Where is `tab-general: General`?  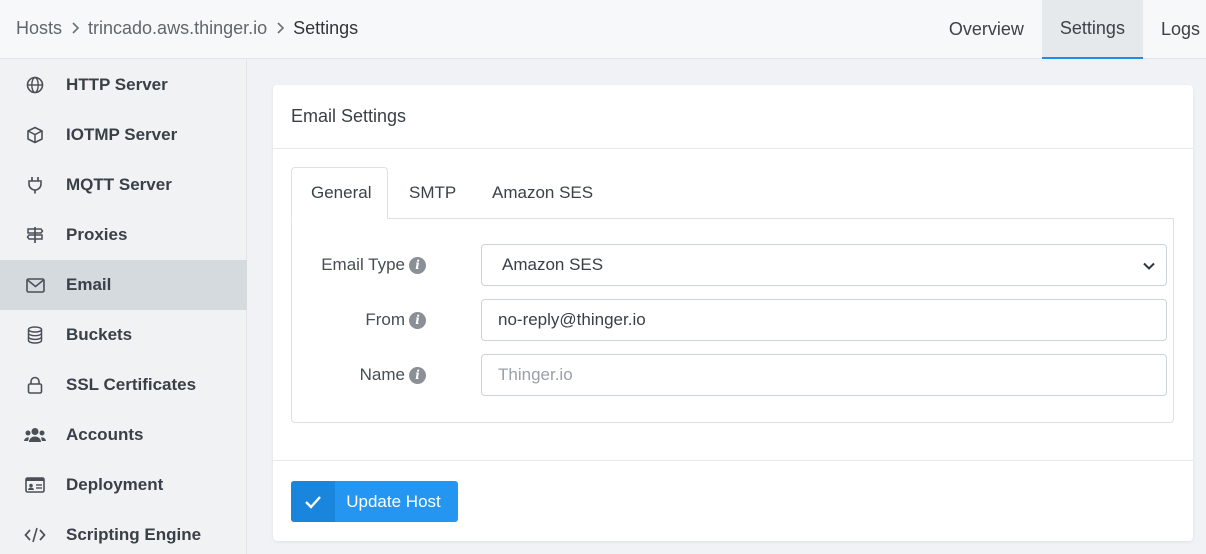
tab-general: General is located at coordinates (339, 193).